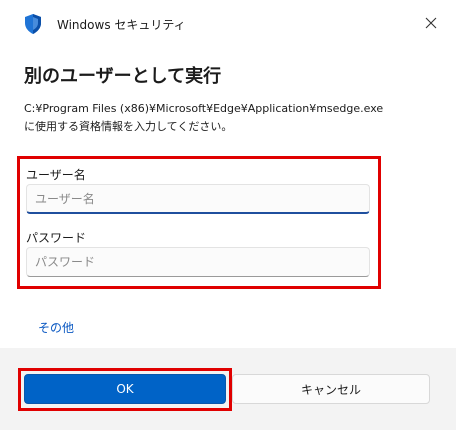  Describe the element at coordinates (56, 238) in the screenshot. I see `password-label: パスワード` at that location.